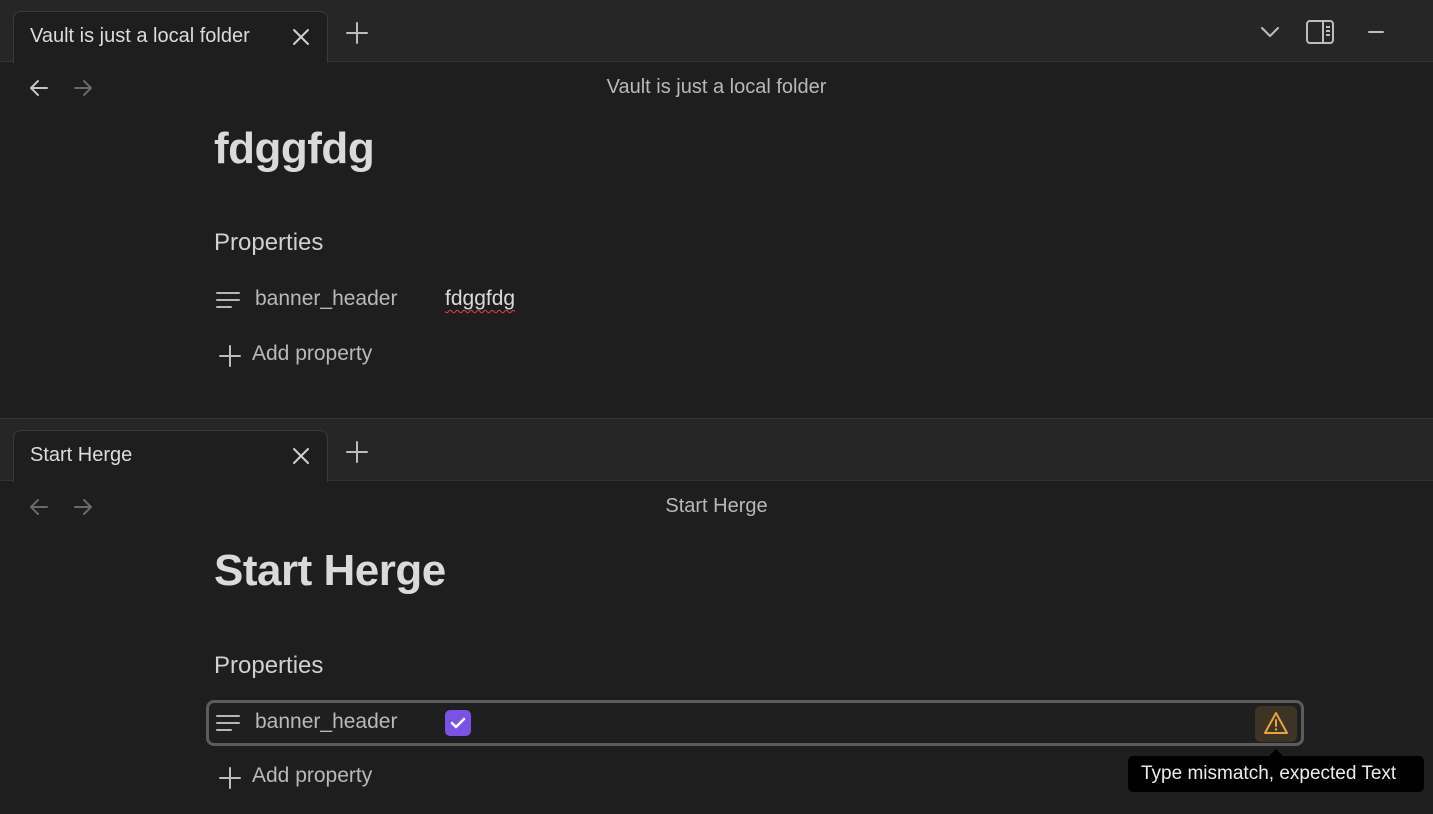 The width and height of the screenshot is (1433, 814). What do you see at coordinates (170, 456) in the screenshot?
I see `tab-start-herge: Start Herge` at bounding box center [170, 456].